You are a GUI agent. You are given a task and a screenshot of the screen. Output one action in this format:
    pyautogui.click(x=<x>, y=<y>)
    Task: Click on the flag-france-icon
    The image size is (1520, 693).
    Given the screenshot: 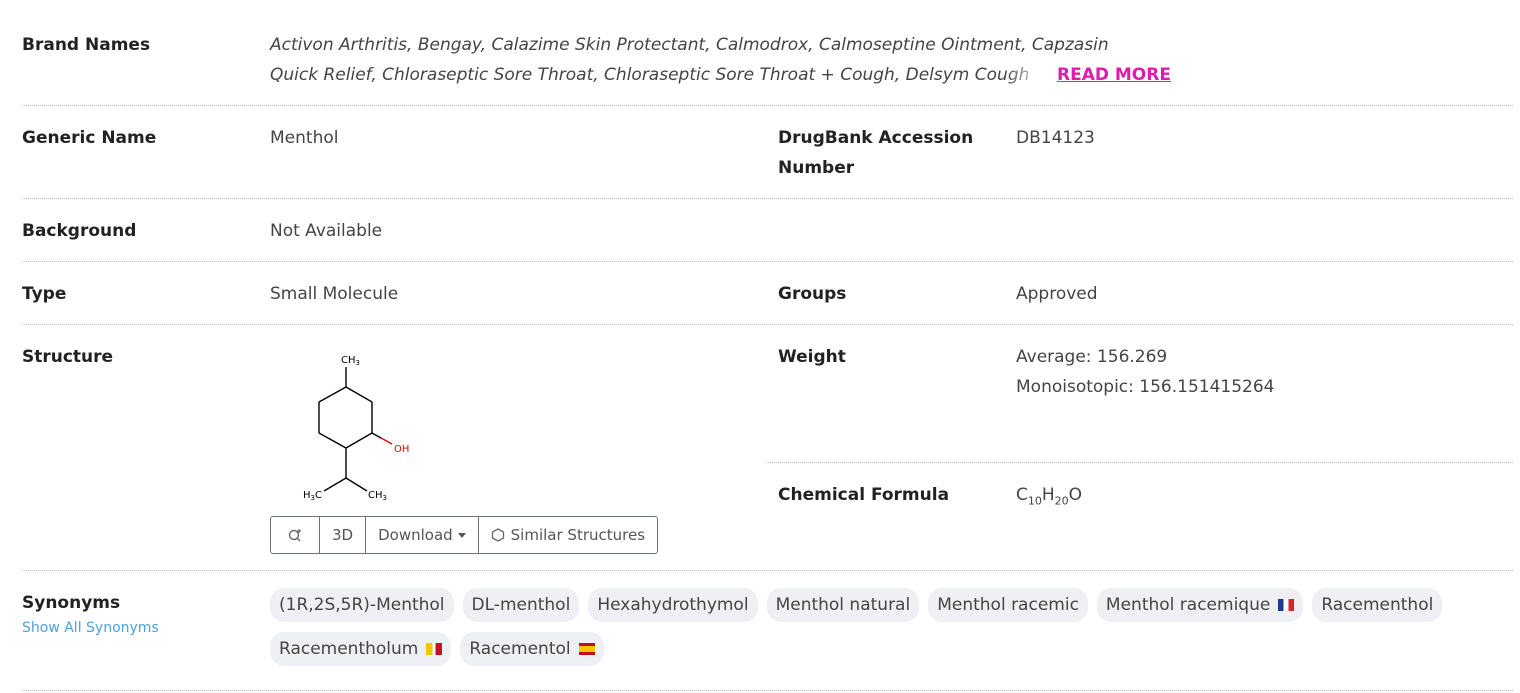 What is the action you would take?
    pyautogui.click(x=1286, y=605)
    